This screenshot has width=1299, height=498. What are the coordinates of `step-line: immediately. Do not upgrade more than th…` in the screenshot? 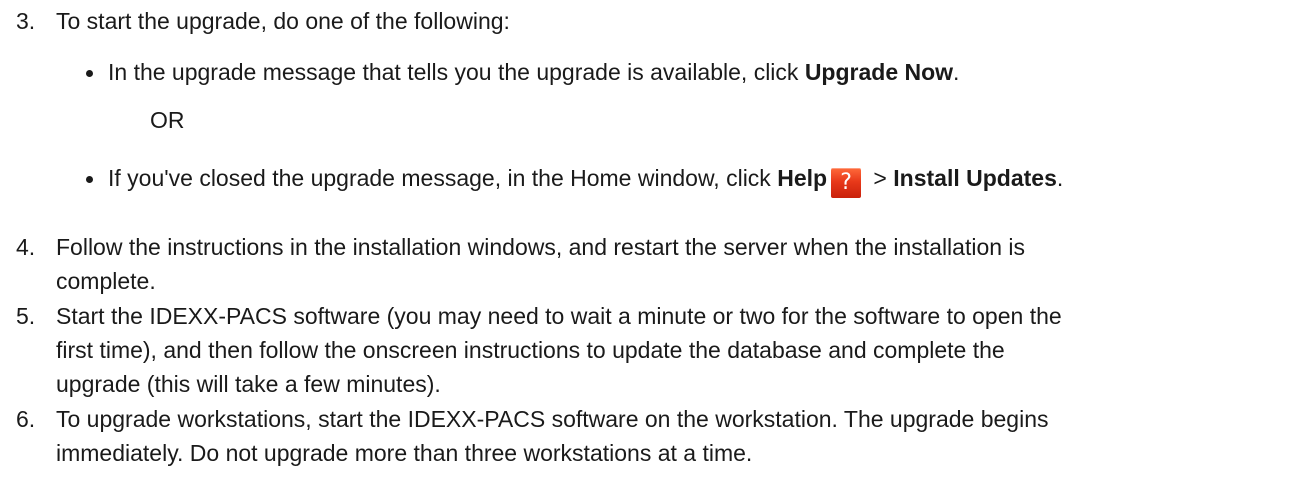 It's located at (404, 453).